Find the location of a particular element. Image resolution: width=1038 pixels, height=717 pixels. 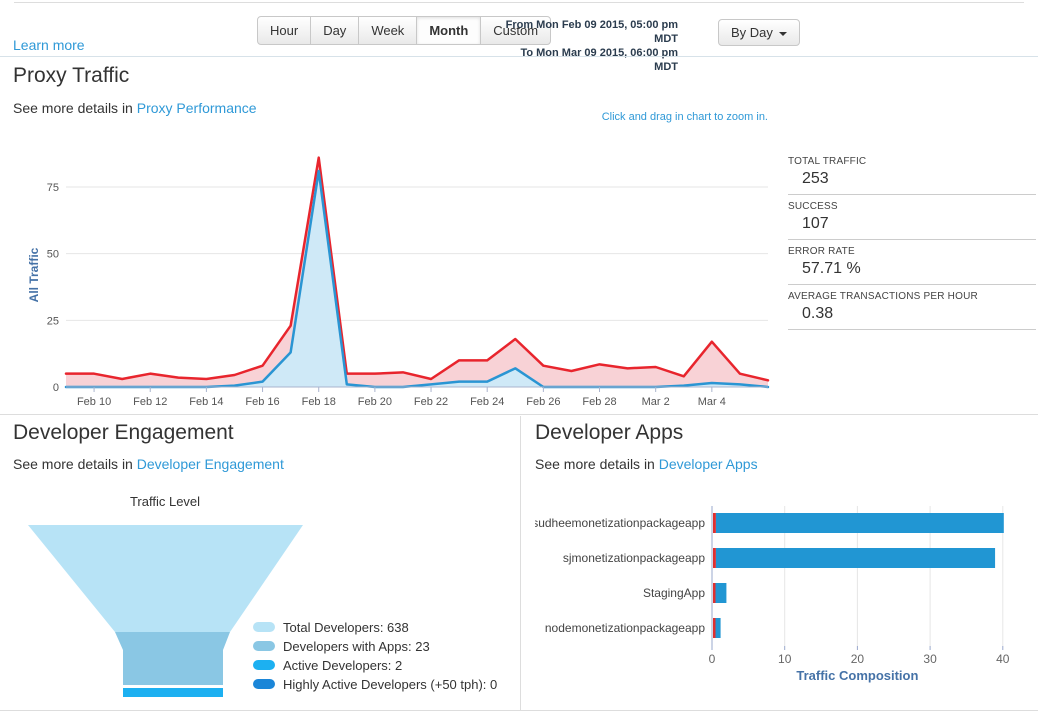

legend-item-total-developers: Total Developers: 638 is located at coordinates (375, 627).